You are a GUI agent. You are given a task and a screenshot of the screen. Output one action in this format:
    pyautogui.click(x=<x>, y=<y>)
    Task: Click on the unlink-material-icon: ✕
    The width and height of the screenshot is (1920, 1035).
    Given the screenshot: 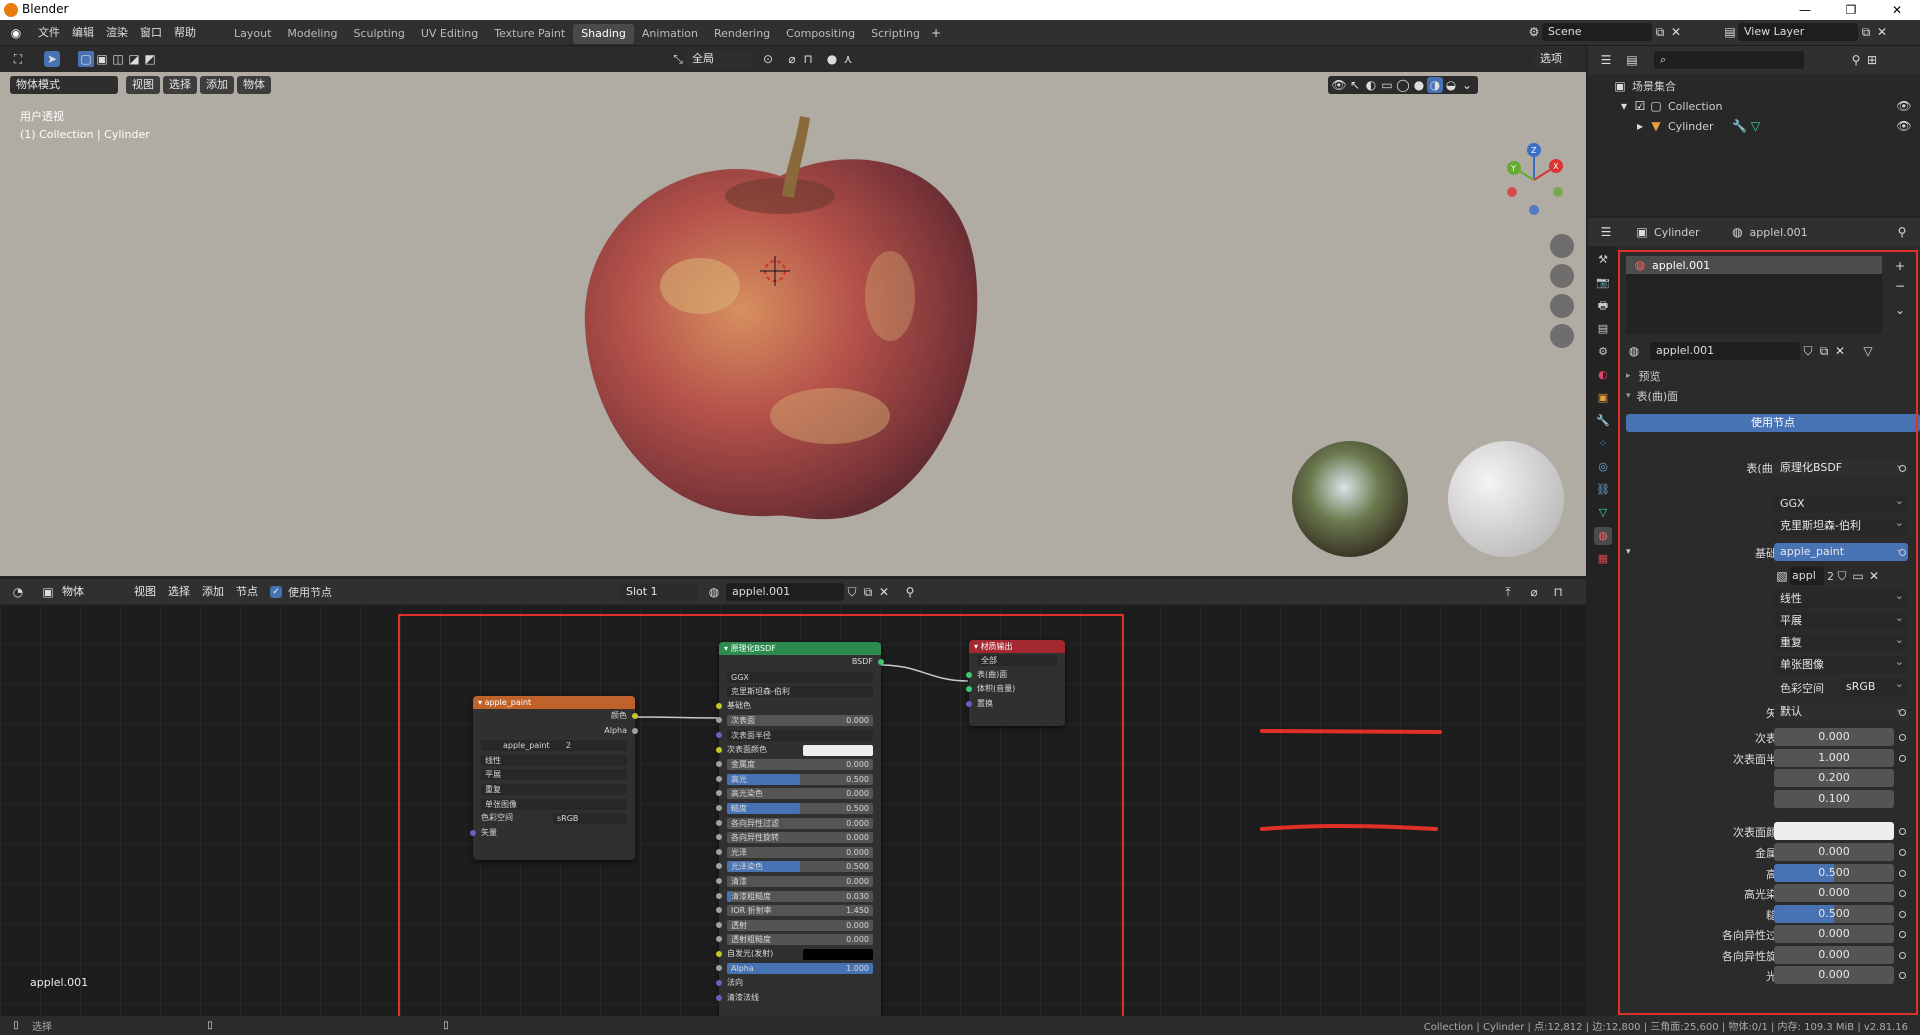 What is the action you would take?
    pyautogui.click(x=884, y=592)
    